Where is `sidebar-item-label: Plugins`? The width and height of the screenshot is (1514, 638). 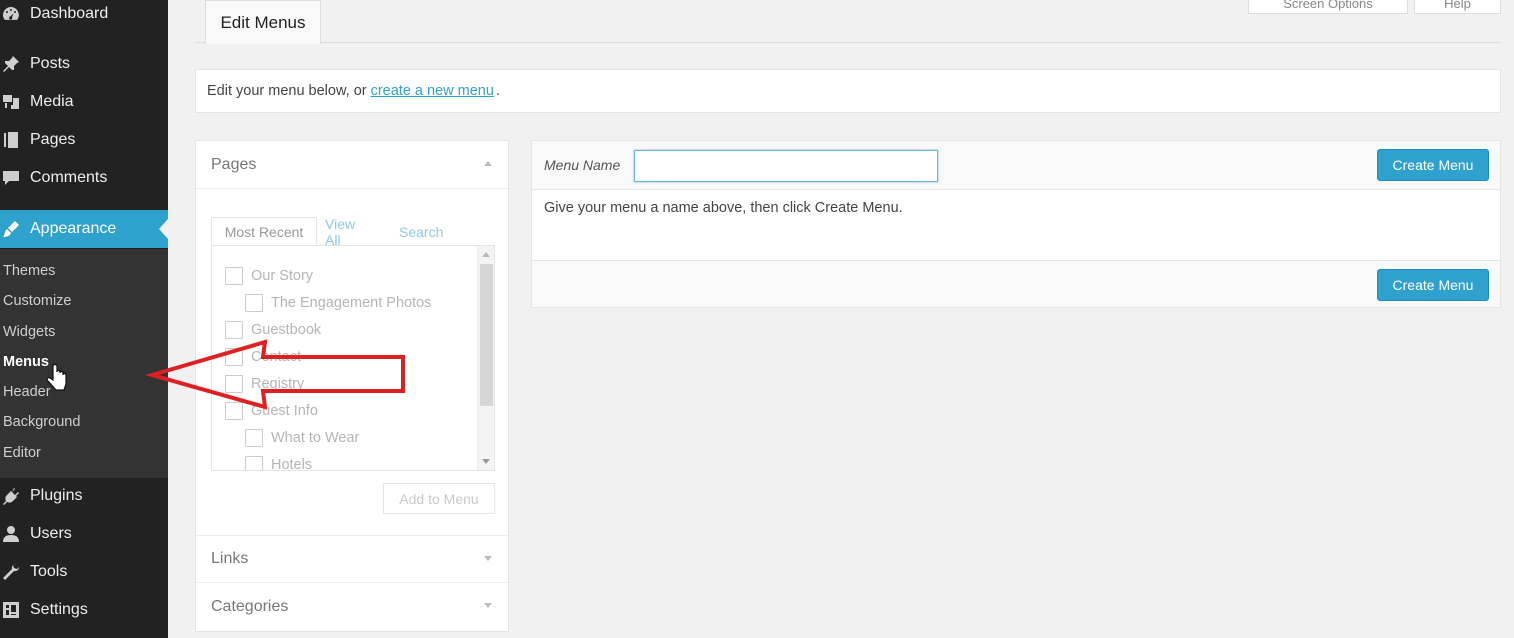 sidebar-item-label: Plugins is located at coordinates (56, 495).